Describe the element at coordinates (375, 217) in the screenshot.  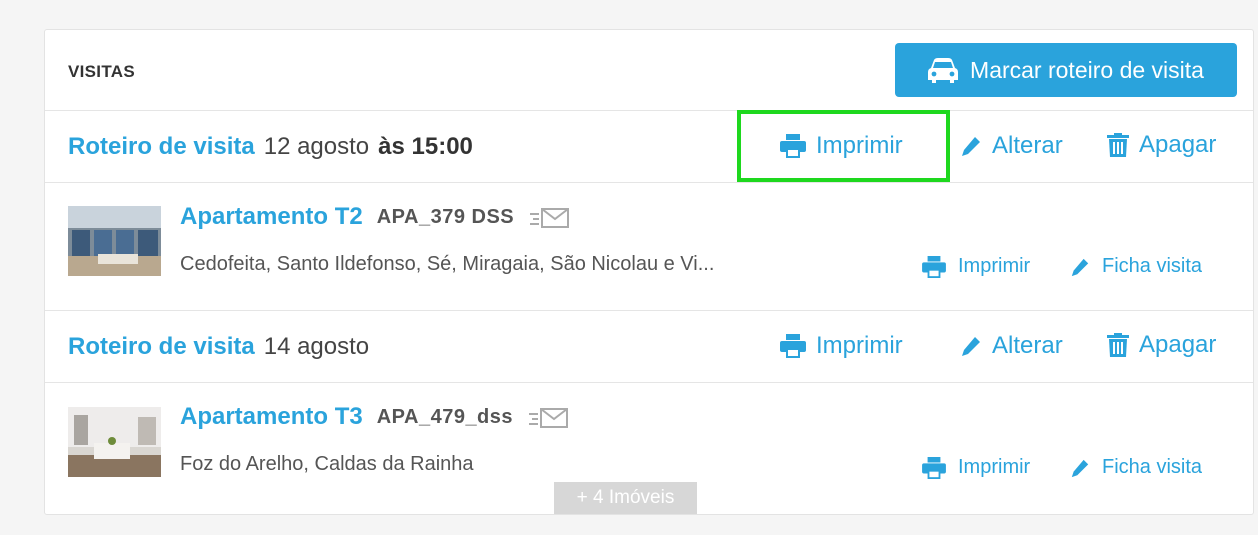
I see `imovel-heading: Apartamento T2 APA_379 DSS` at that location.